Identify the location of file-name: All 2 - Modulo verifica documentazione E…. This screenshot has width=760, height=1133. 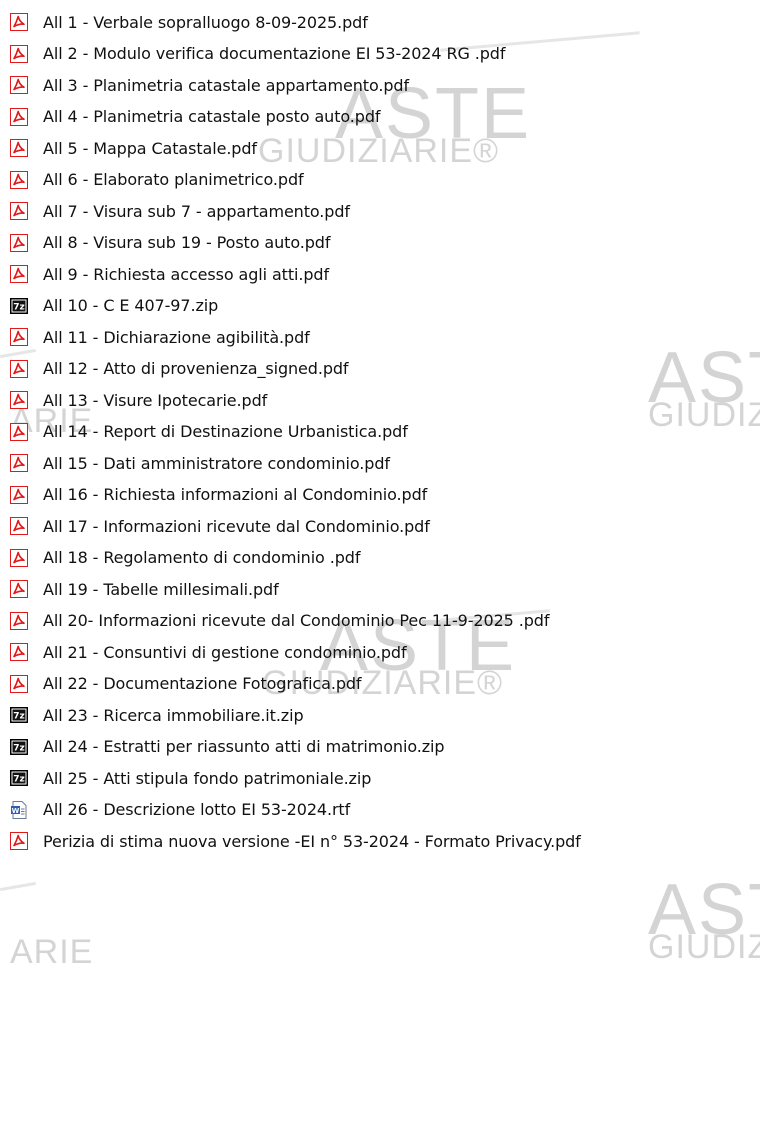
(274, 53).